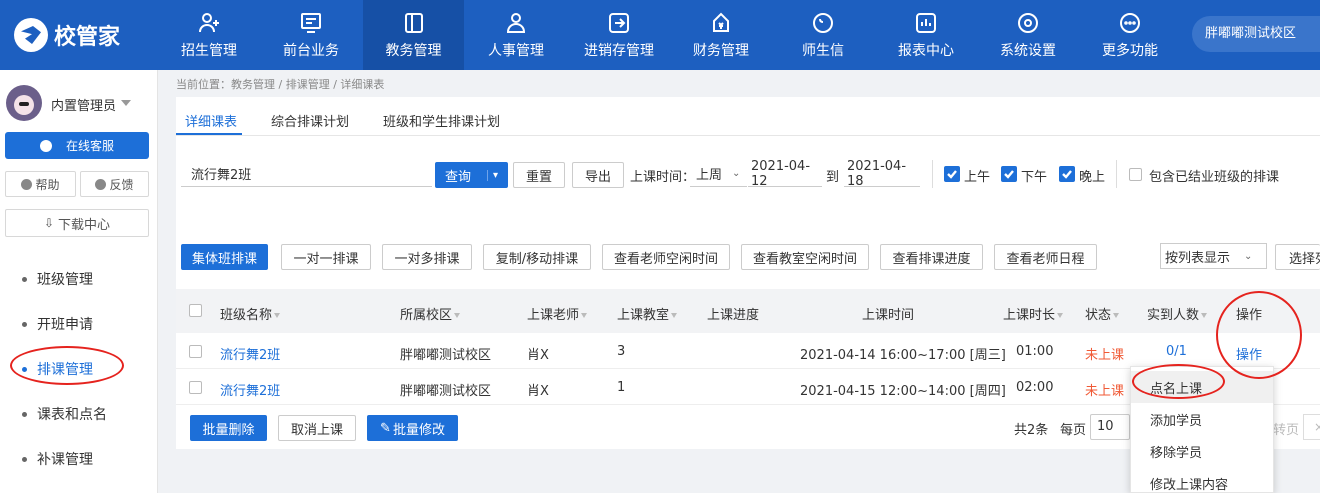  What do you see at coordinates (553, 315) in the screenshot?
I see `col-label: 上课老师` at bounding box center [553, 315].